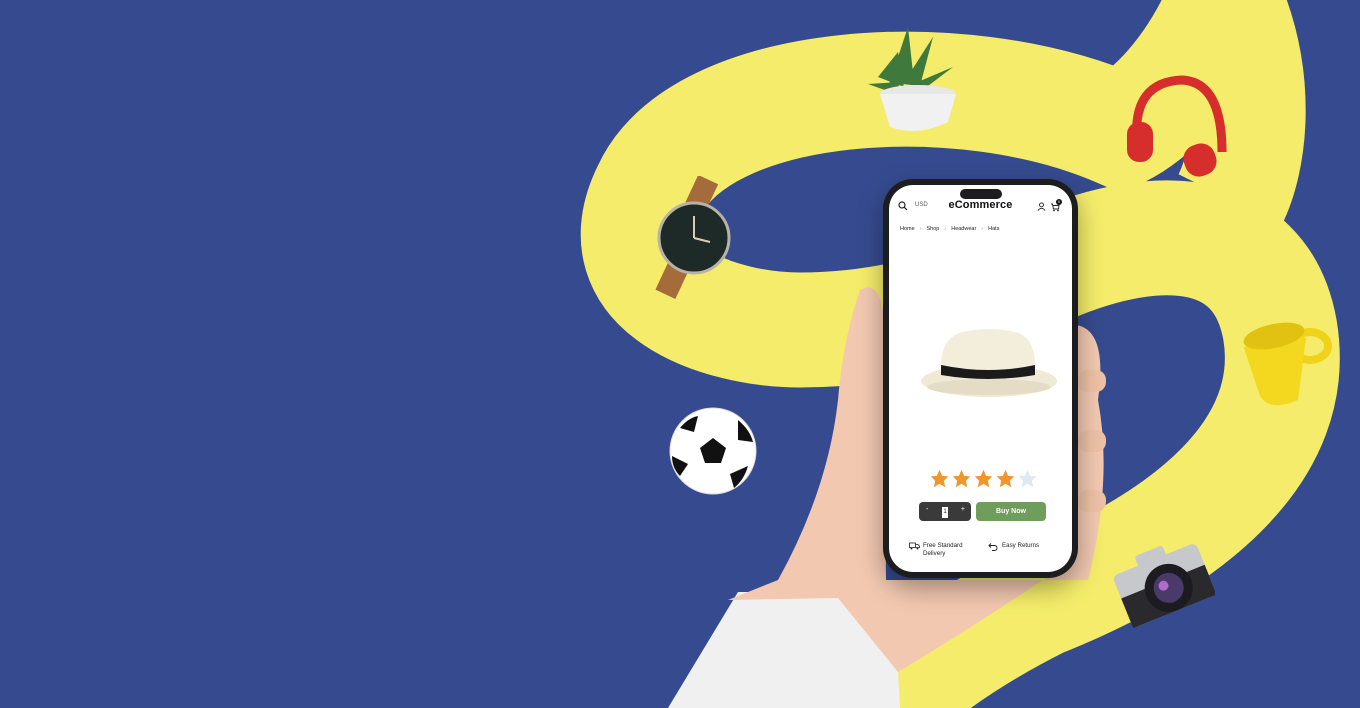 The height and width of the screenshot is (708, 1360). I want to click on star-empty-icon, so click(1027, 478).